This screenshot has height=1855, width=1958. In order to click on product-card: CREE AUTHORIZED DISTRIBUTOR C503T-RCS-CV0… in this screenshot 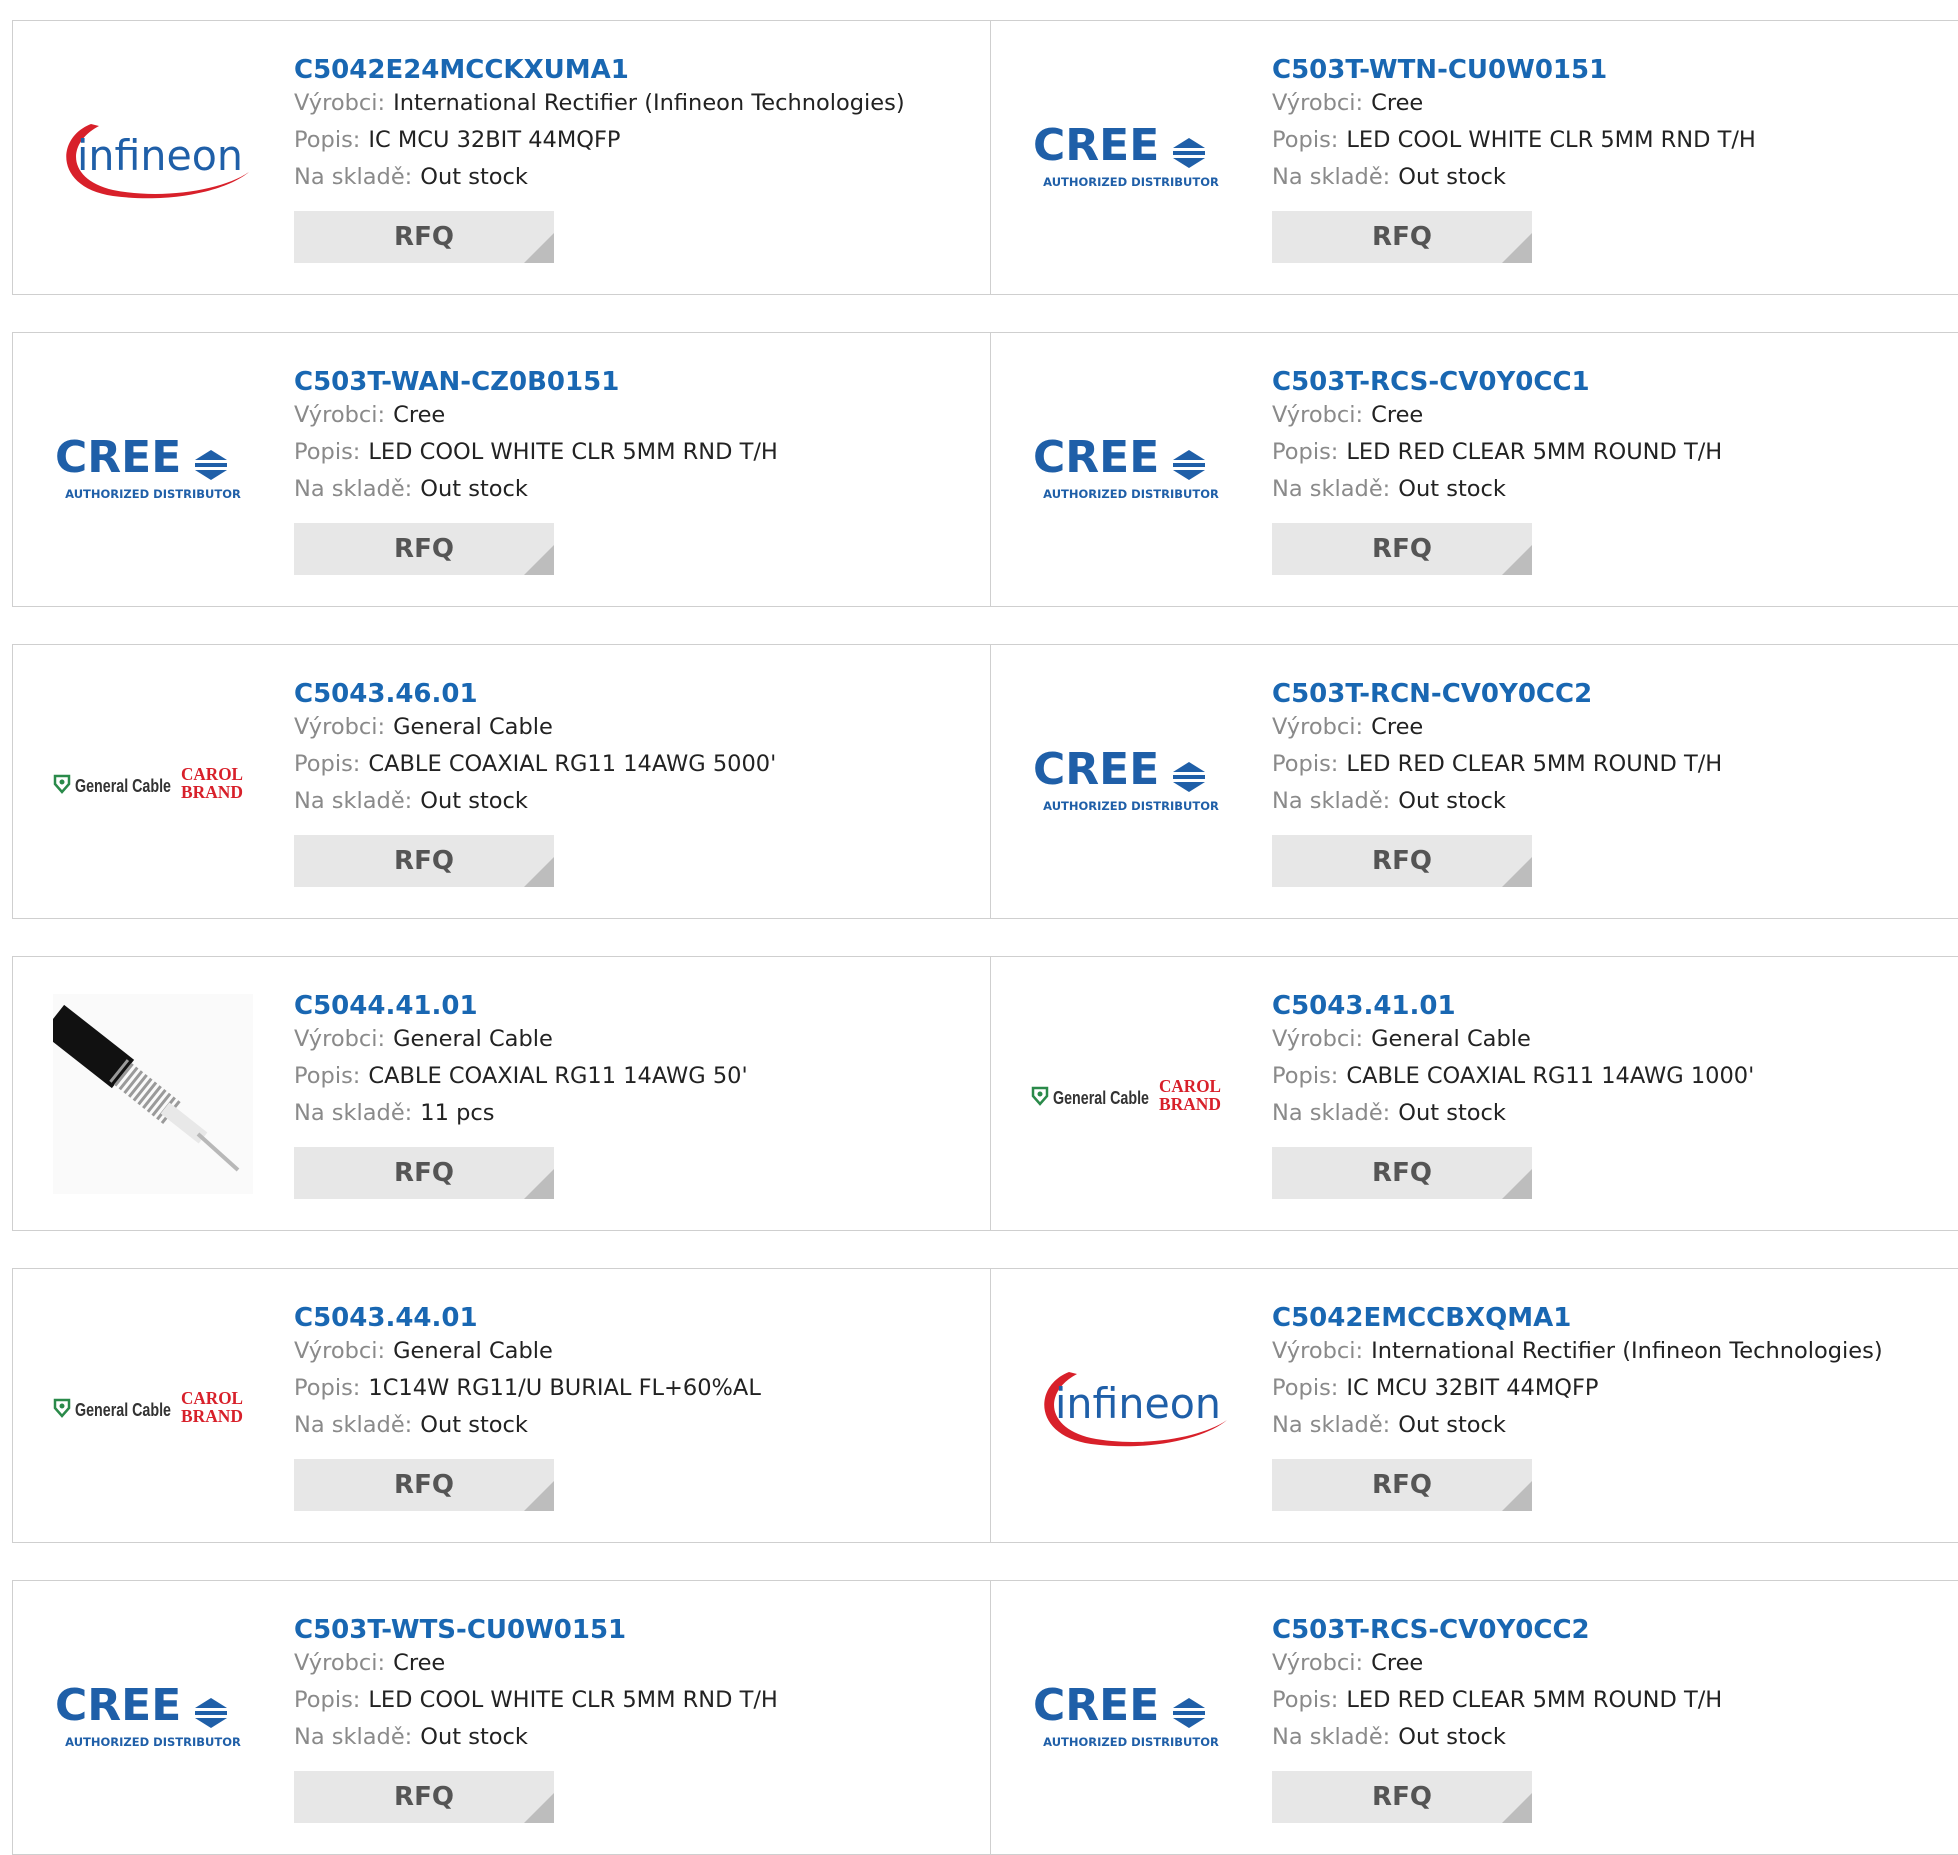, I will do `click(1474, 1717)`.